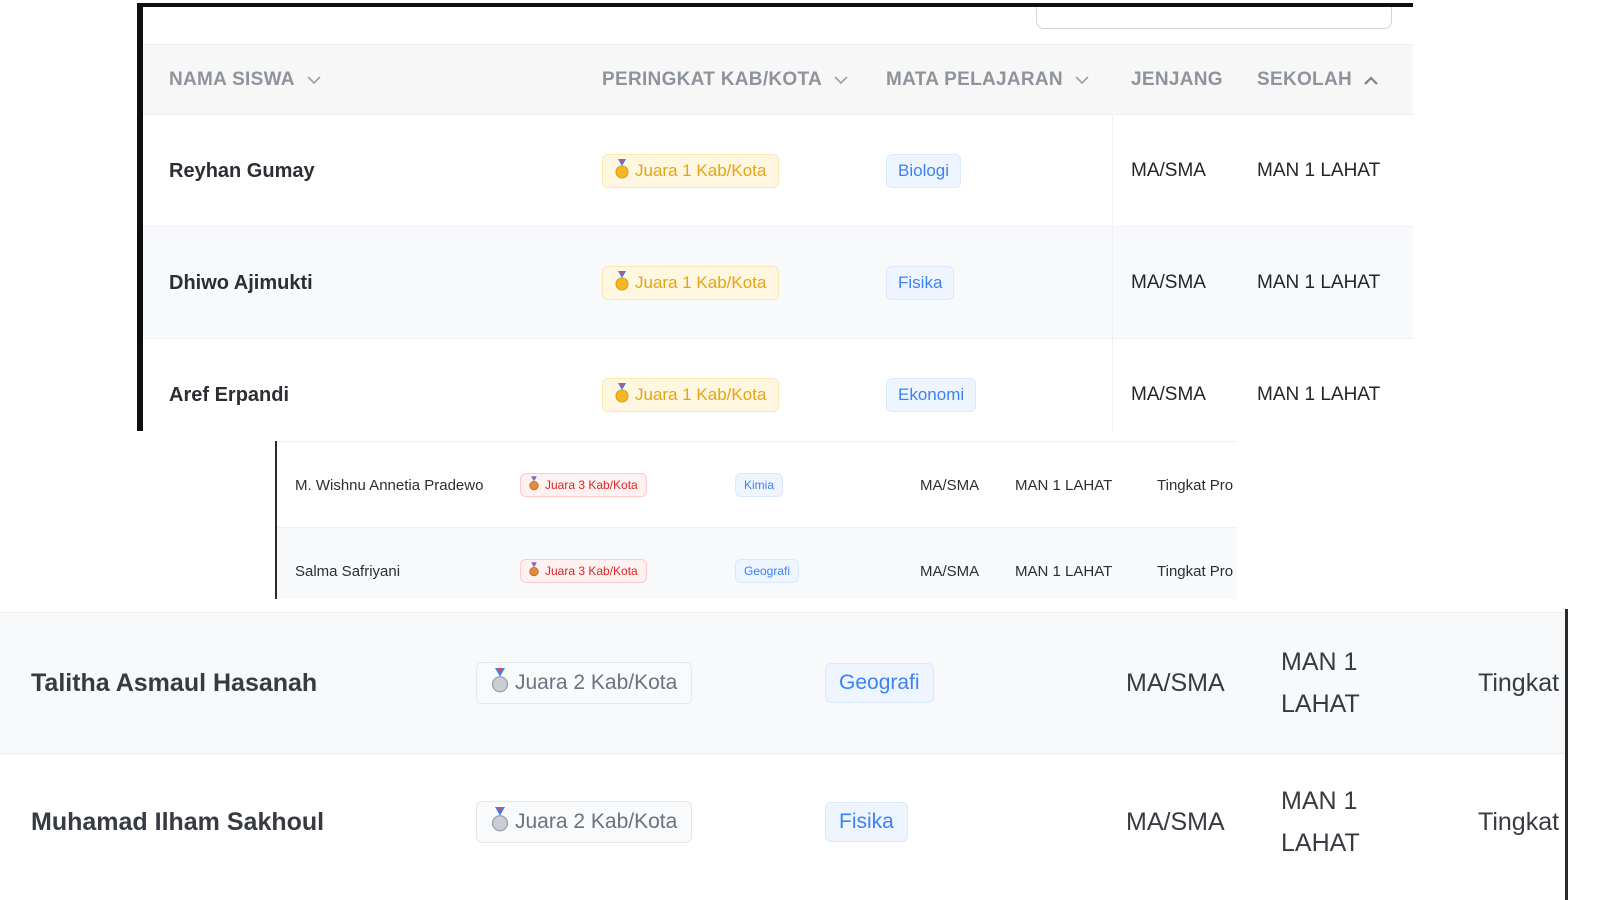  I want to click on column-header-label: SEKOLAH, so click(1304, 79).